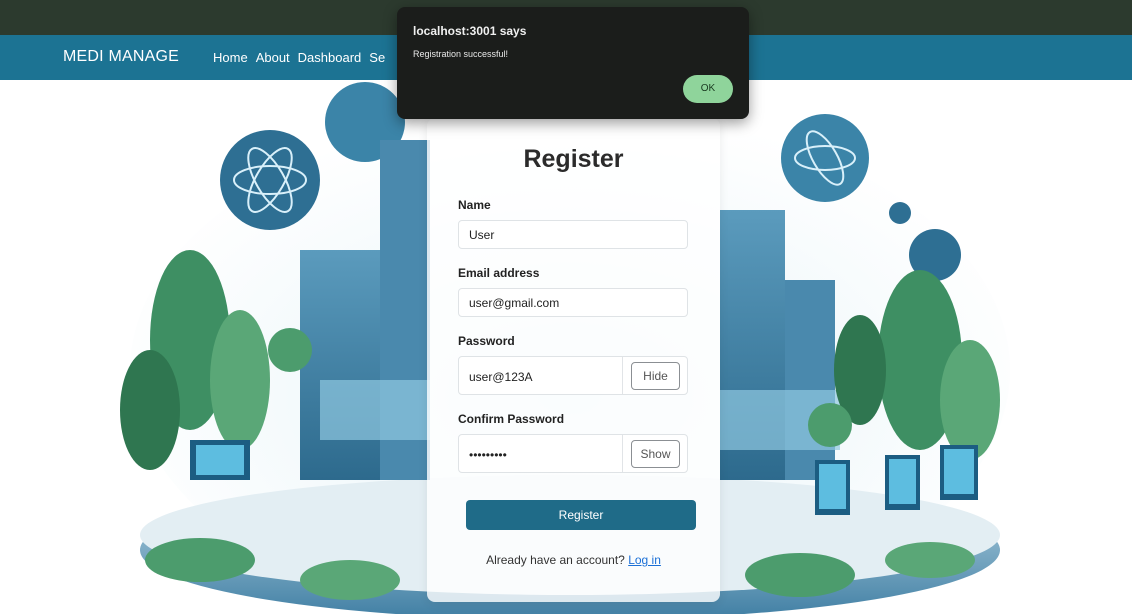 This screenshot has height=614, width=1132. I want to click on email-label: Email address, so click(499, 273).